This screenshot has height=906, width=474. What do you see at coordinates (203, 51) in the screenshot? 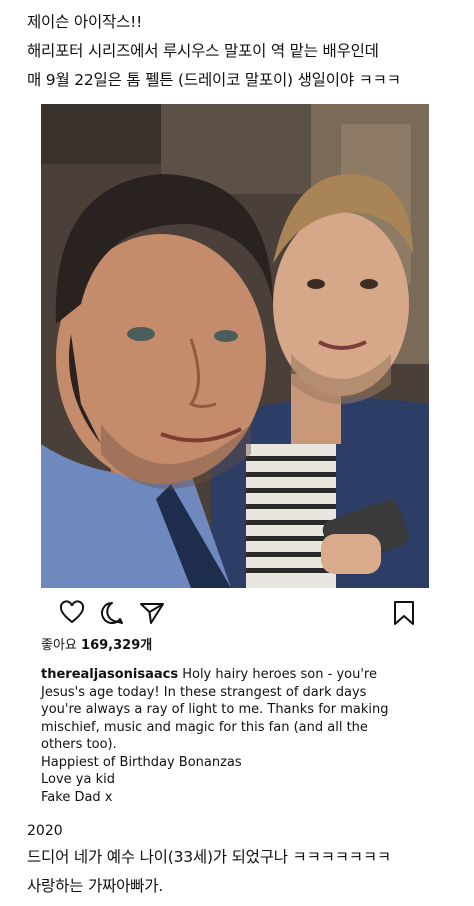
I see `intro-line-2: 해리포터 시리즈에서 루시우스 말포이 역 맡는 배우인데` at bounding box center [203, 51].